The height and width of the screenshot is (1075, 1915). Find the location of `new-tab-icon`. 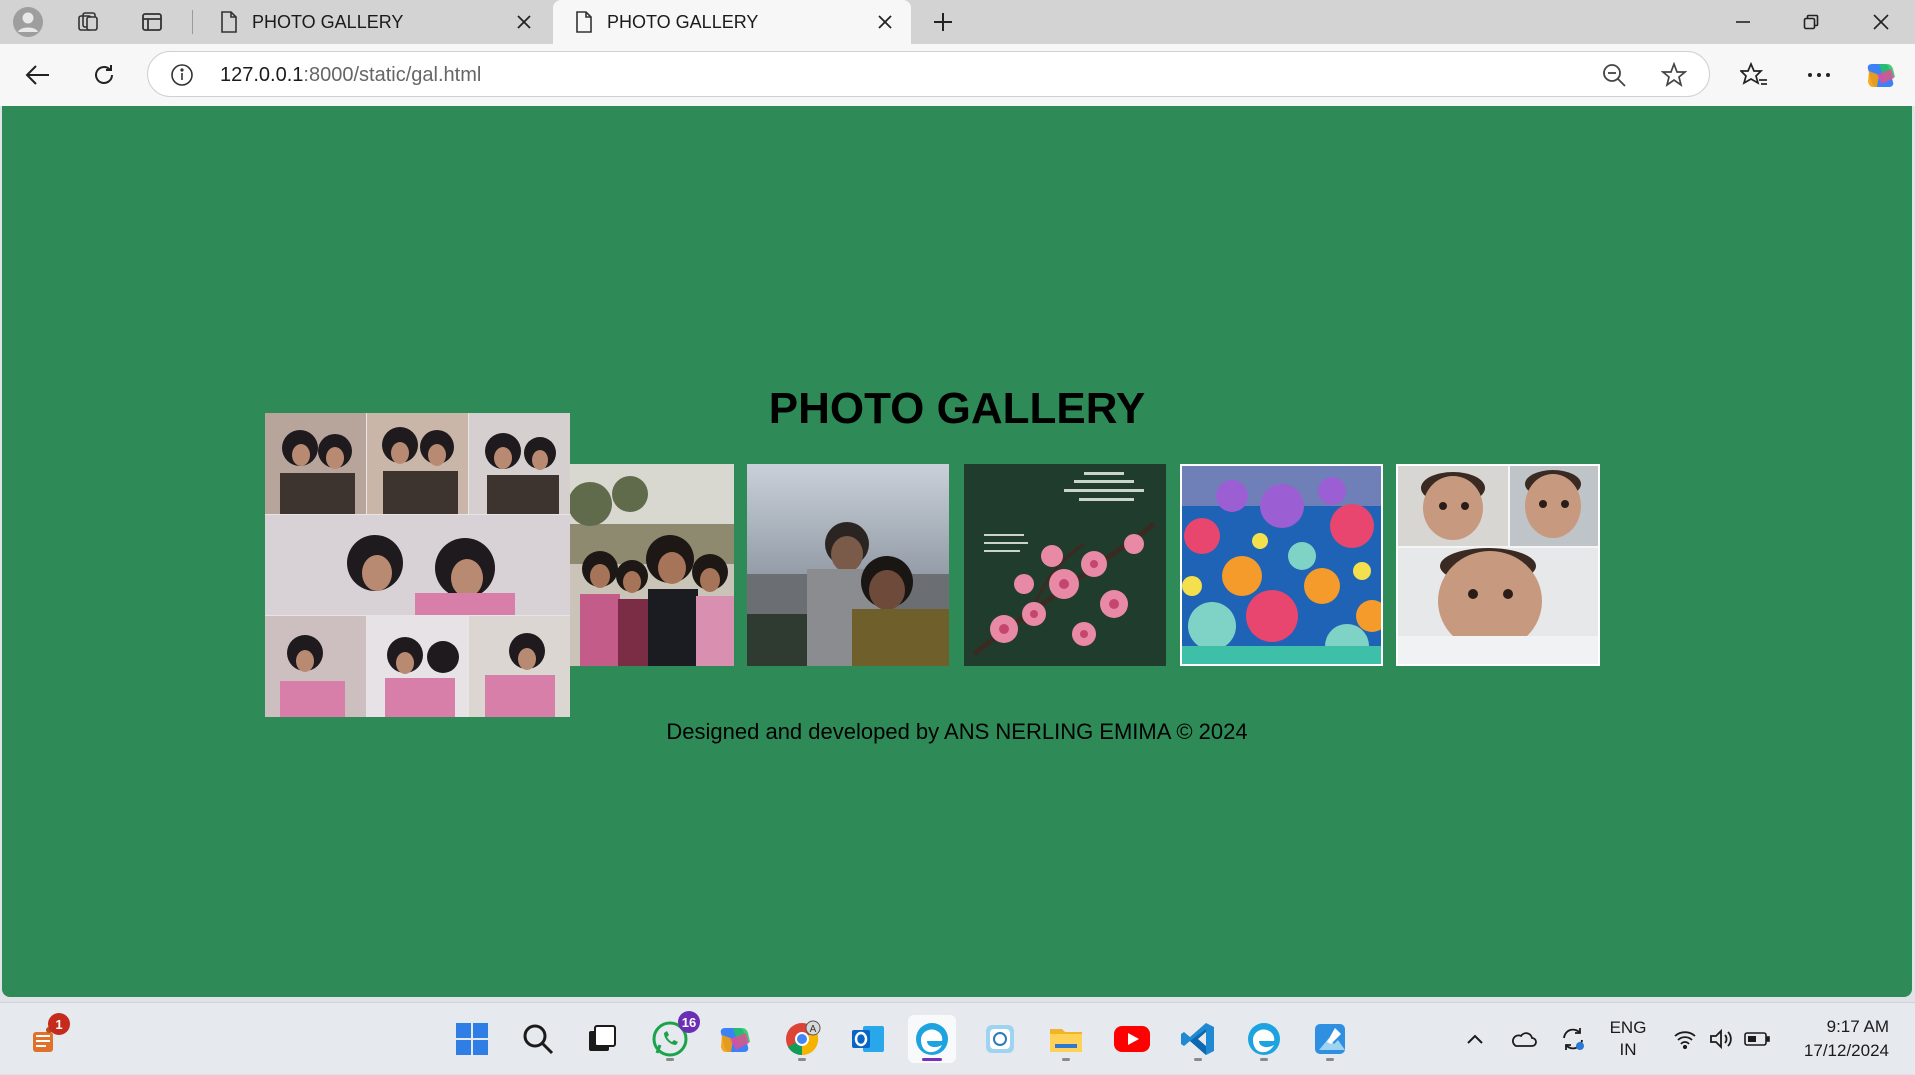

new-tab-icon is located at coordinates (943, 22).